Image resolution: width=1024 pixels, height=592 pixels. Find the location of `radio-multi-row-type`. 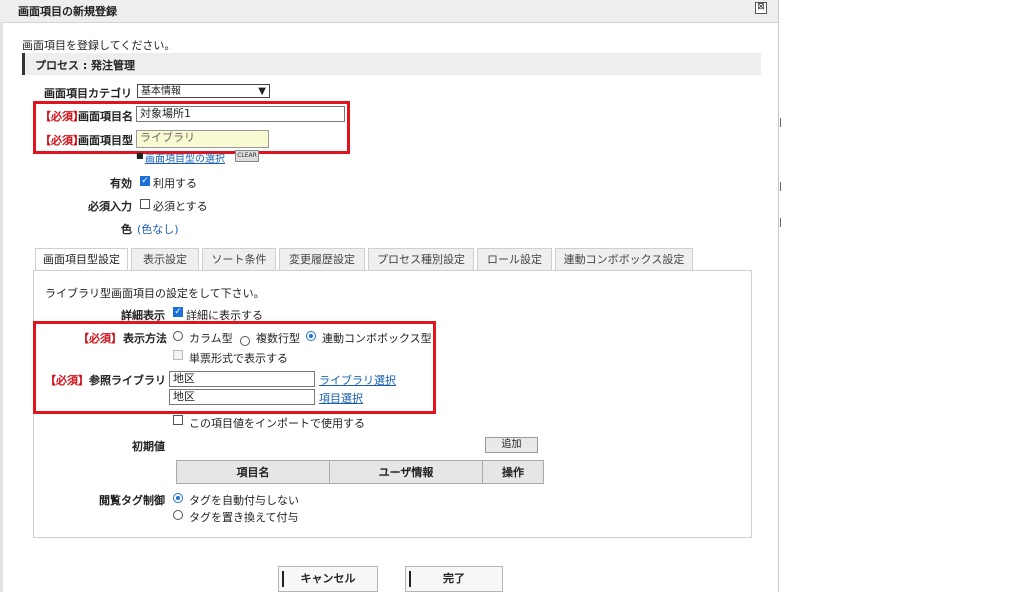

radio-multi-row-type is located at coordinates (245, 341).